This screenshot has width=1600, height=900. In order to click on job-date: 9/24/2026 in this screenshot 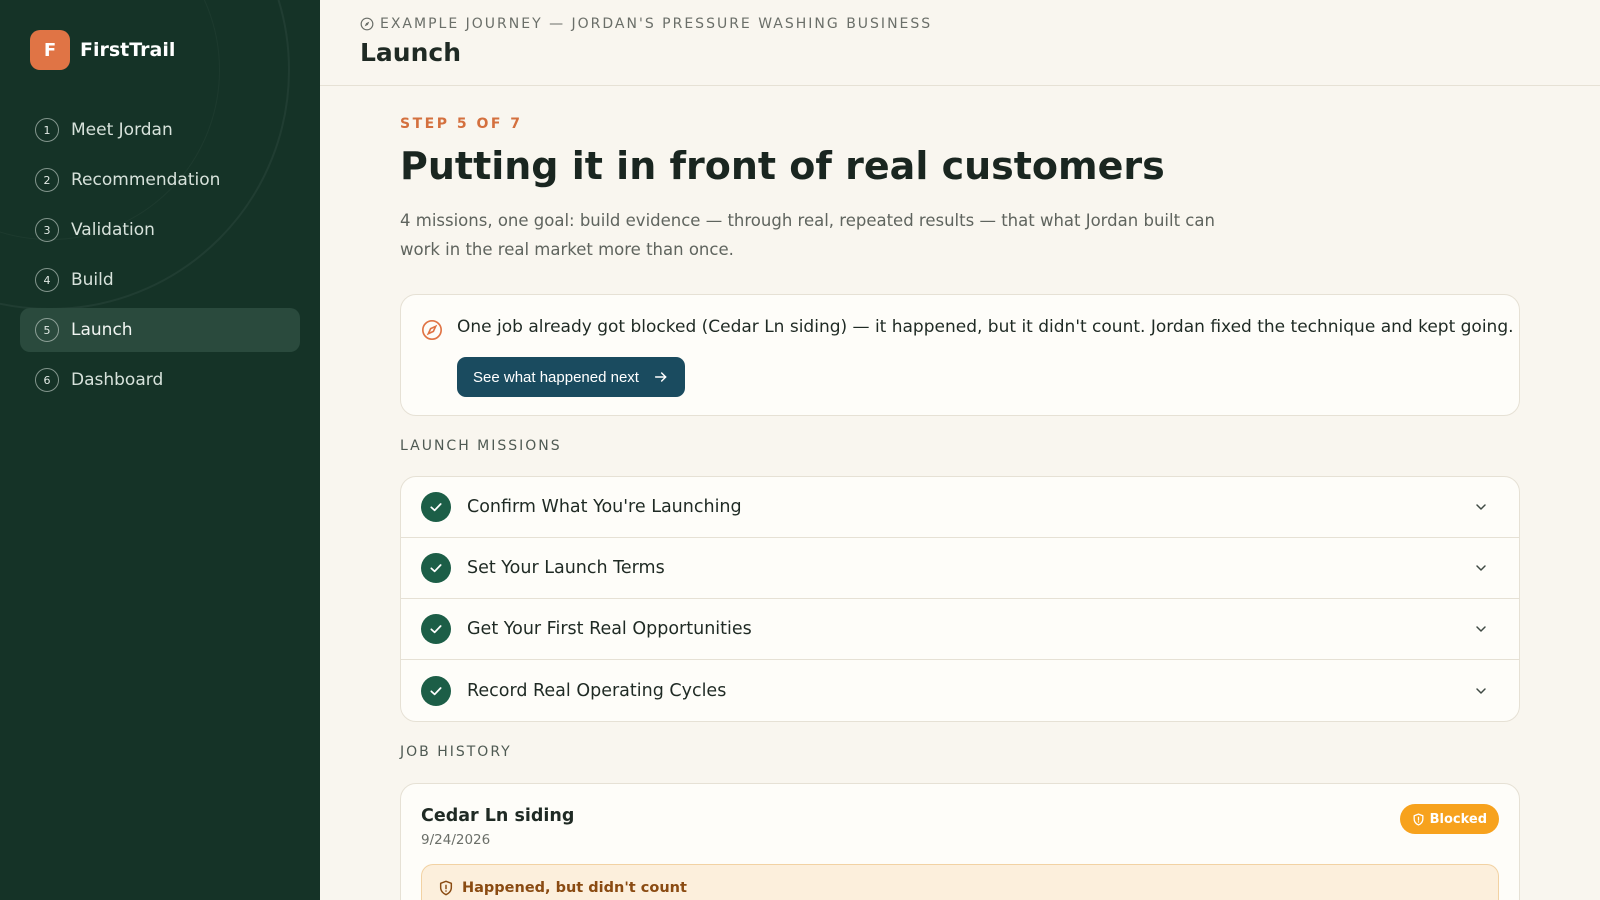, I will do `click(456, 840)`.